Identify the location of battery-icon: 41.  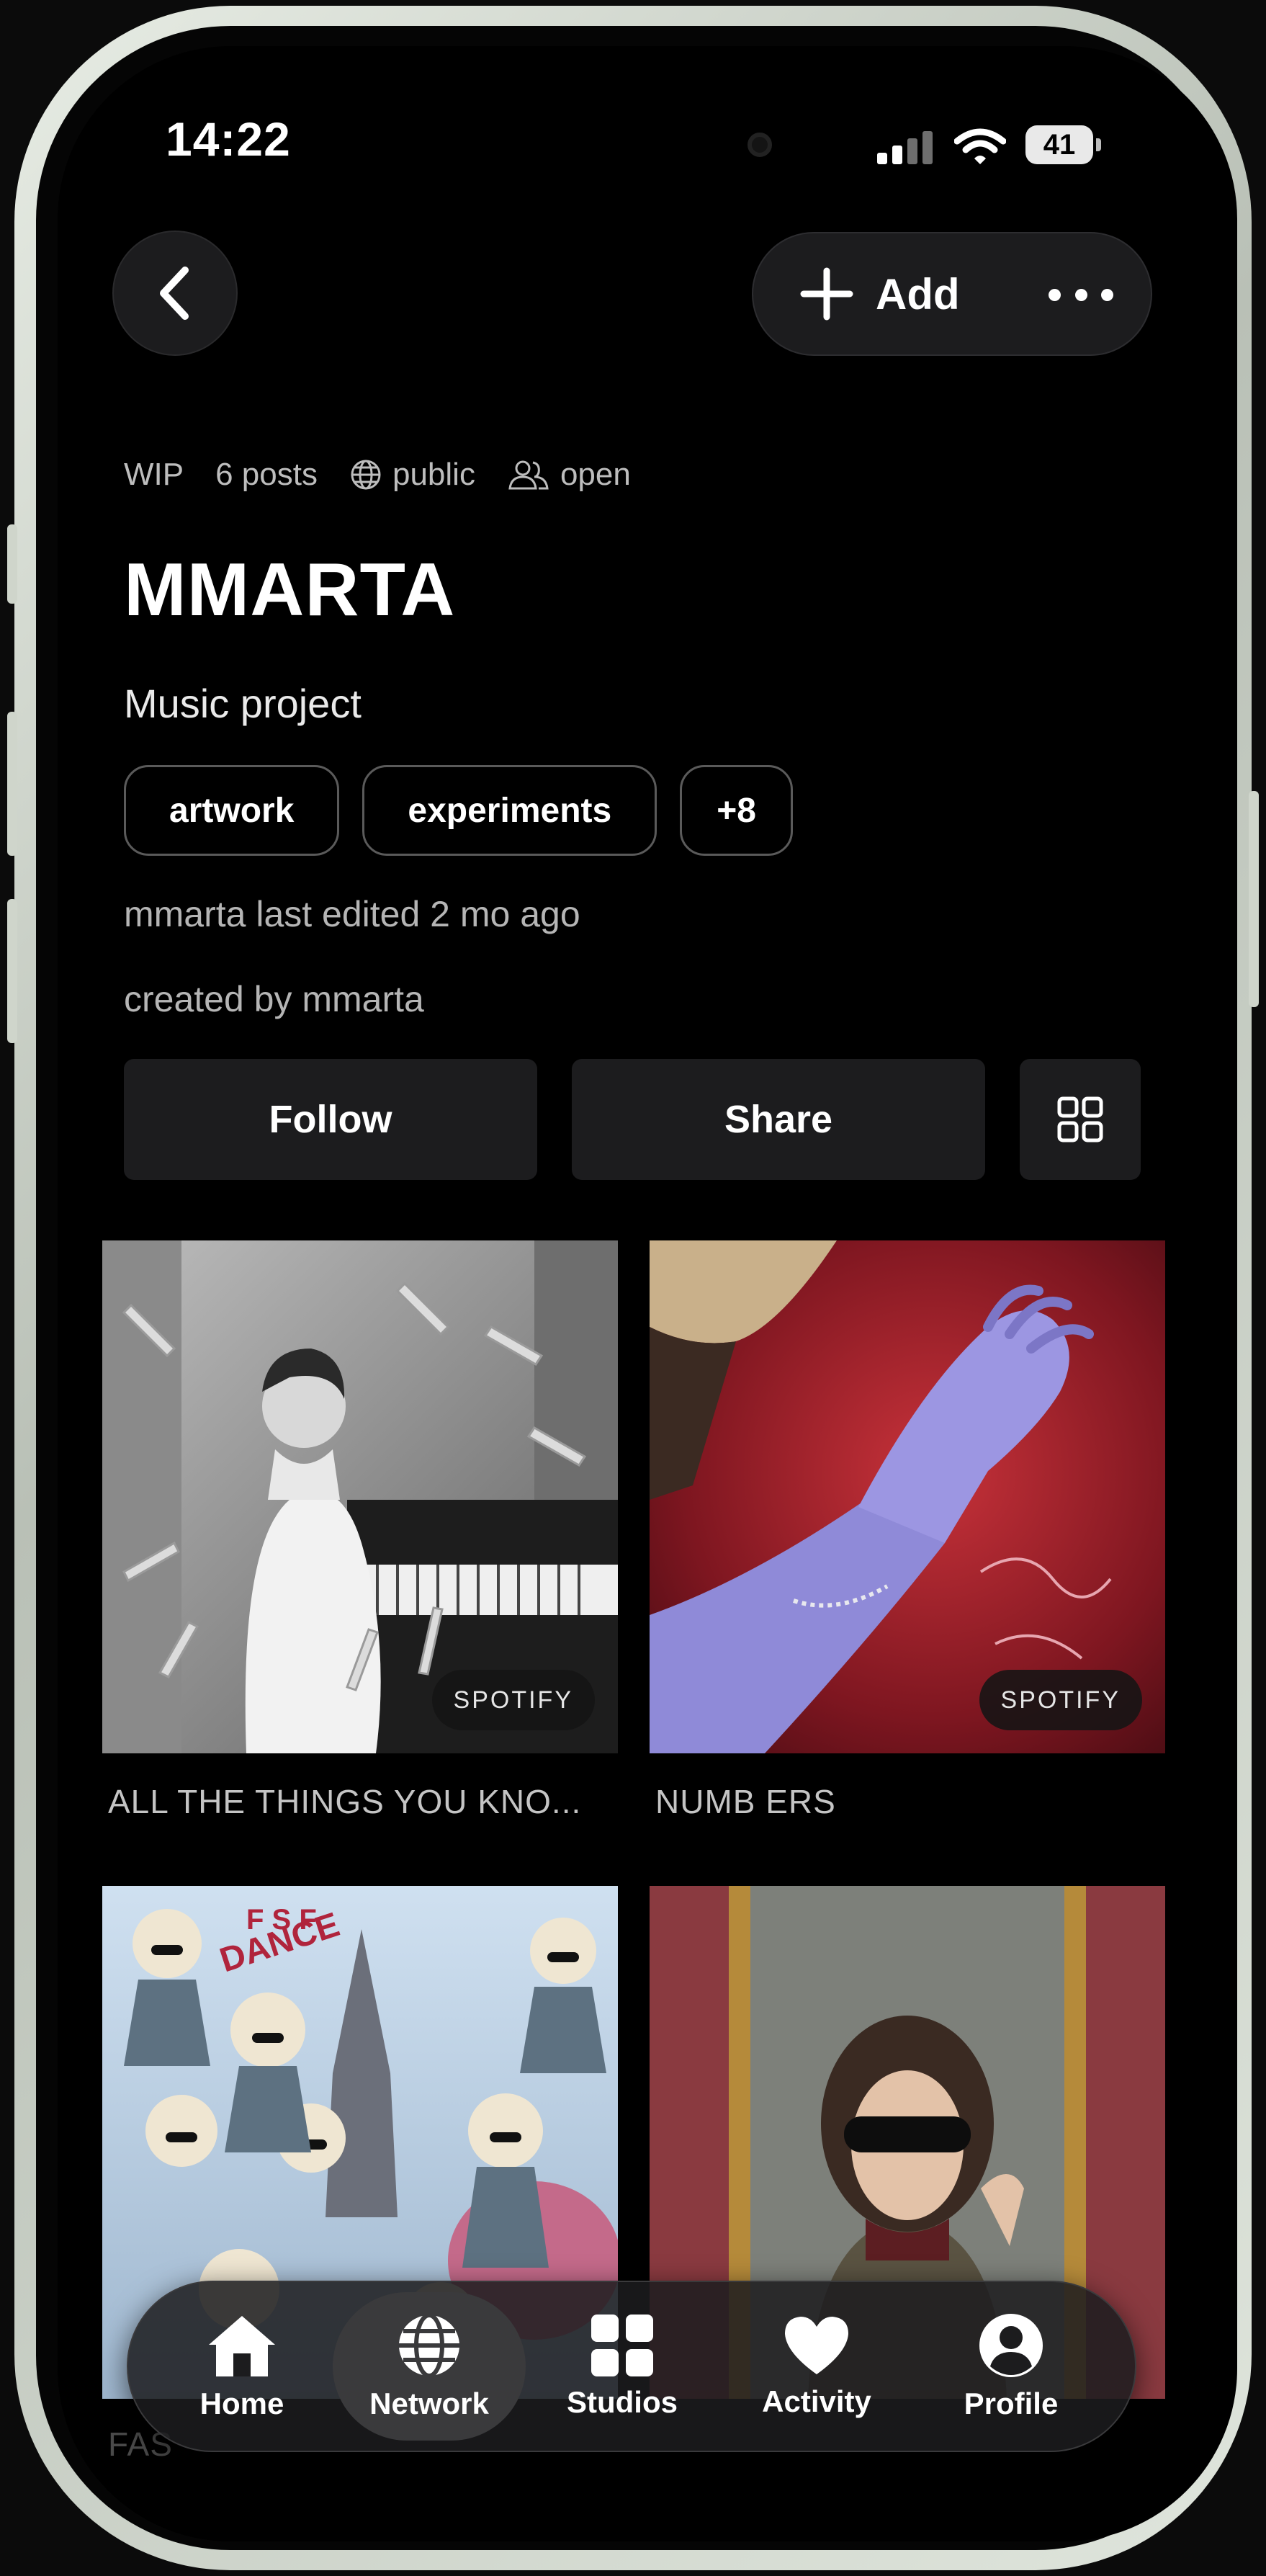
(1063, 144).